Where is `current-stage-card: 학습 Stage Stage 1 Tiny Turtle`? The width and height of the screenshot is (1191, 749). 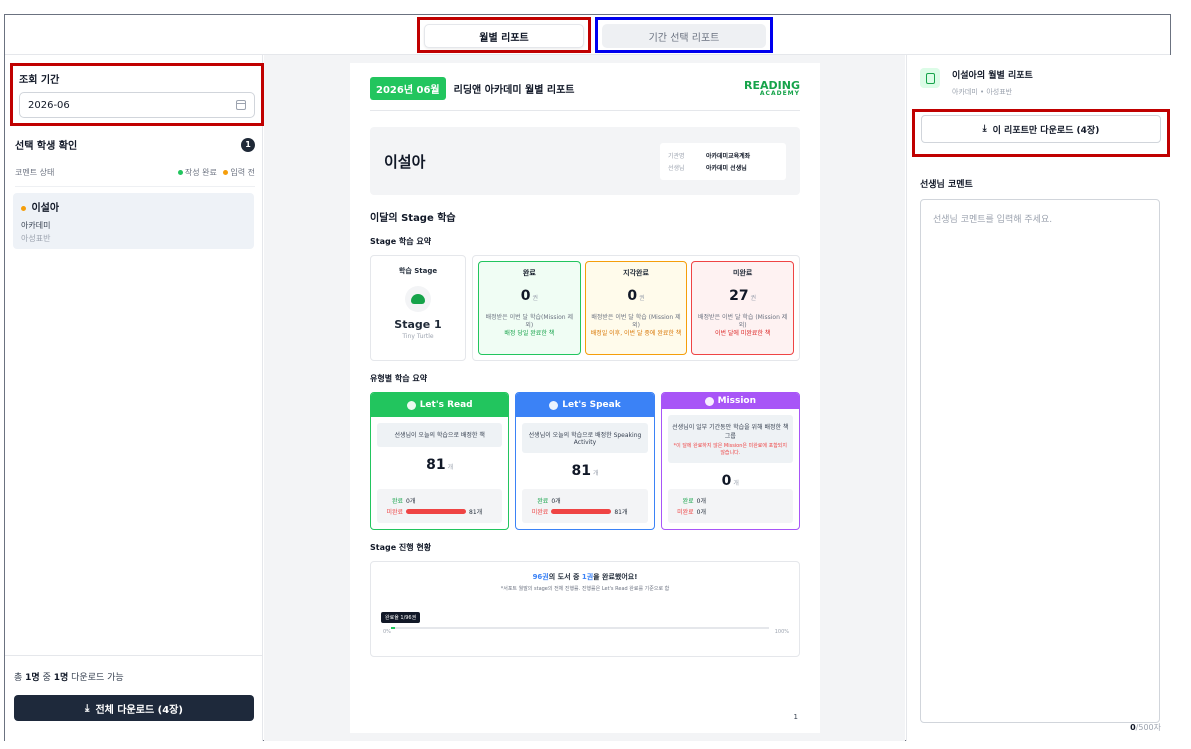
current-stage-card: 학습 Stage Stage 1 Tiny Turtle is located at coordinates (418, 308).